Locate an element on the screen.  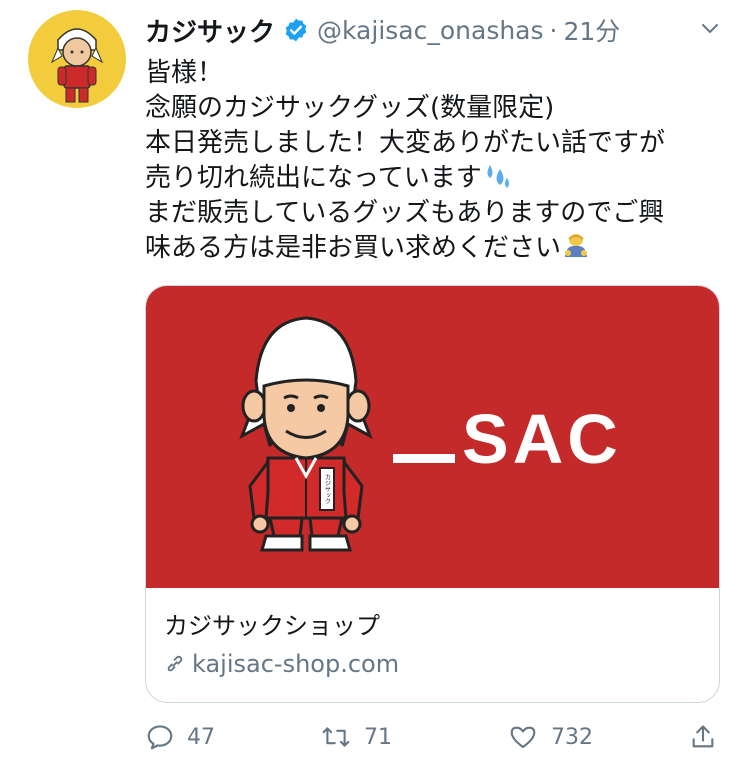
character-avatar-icon is located at coordinates (77, 65).